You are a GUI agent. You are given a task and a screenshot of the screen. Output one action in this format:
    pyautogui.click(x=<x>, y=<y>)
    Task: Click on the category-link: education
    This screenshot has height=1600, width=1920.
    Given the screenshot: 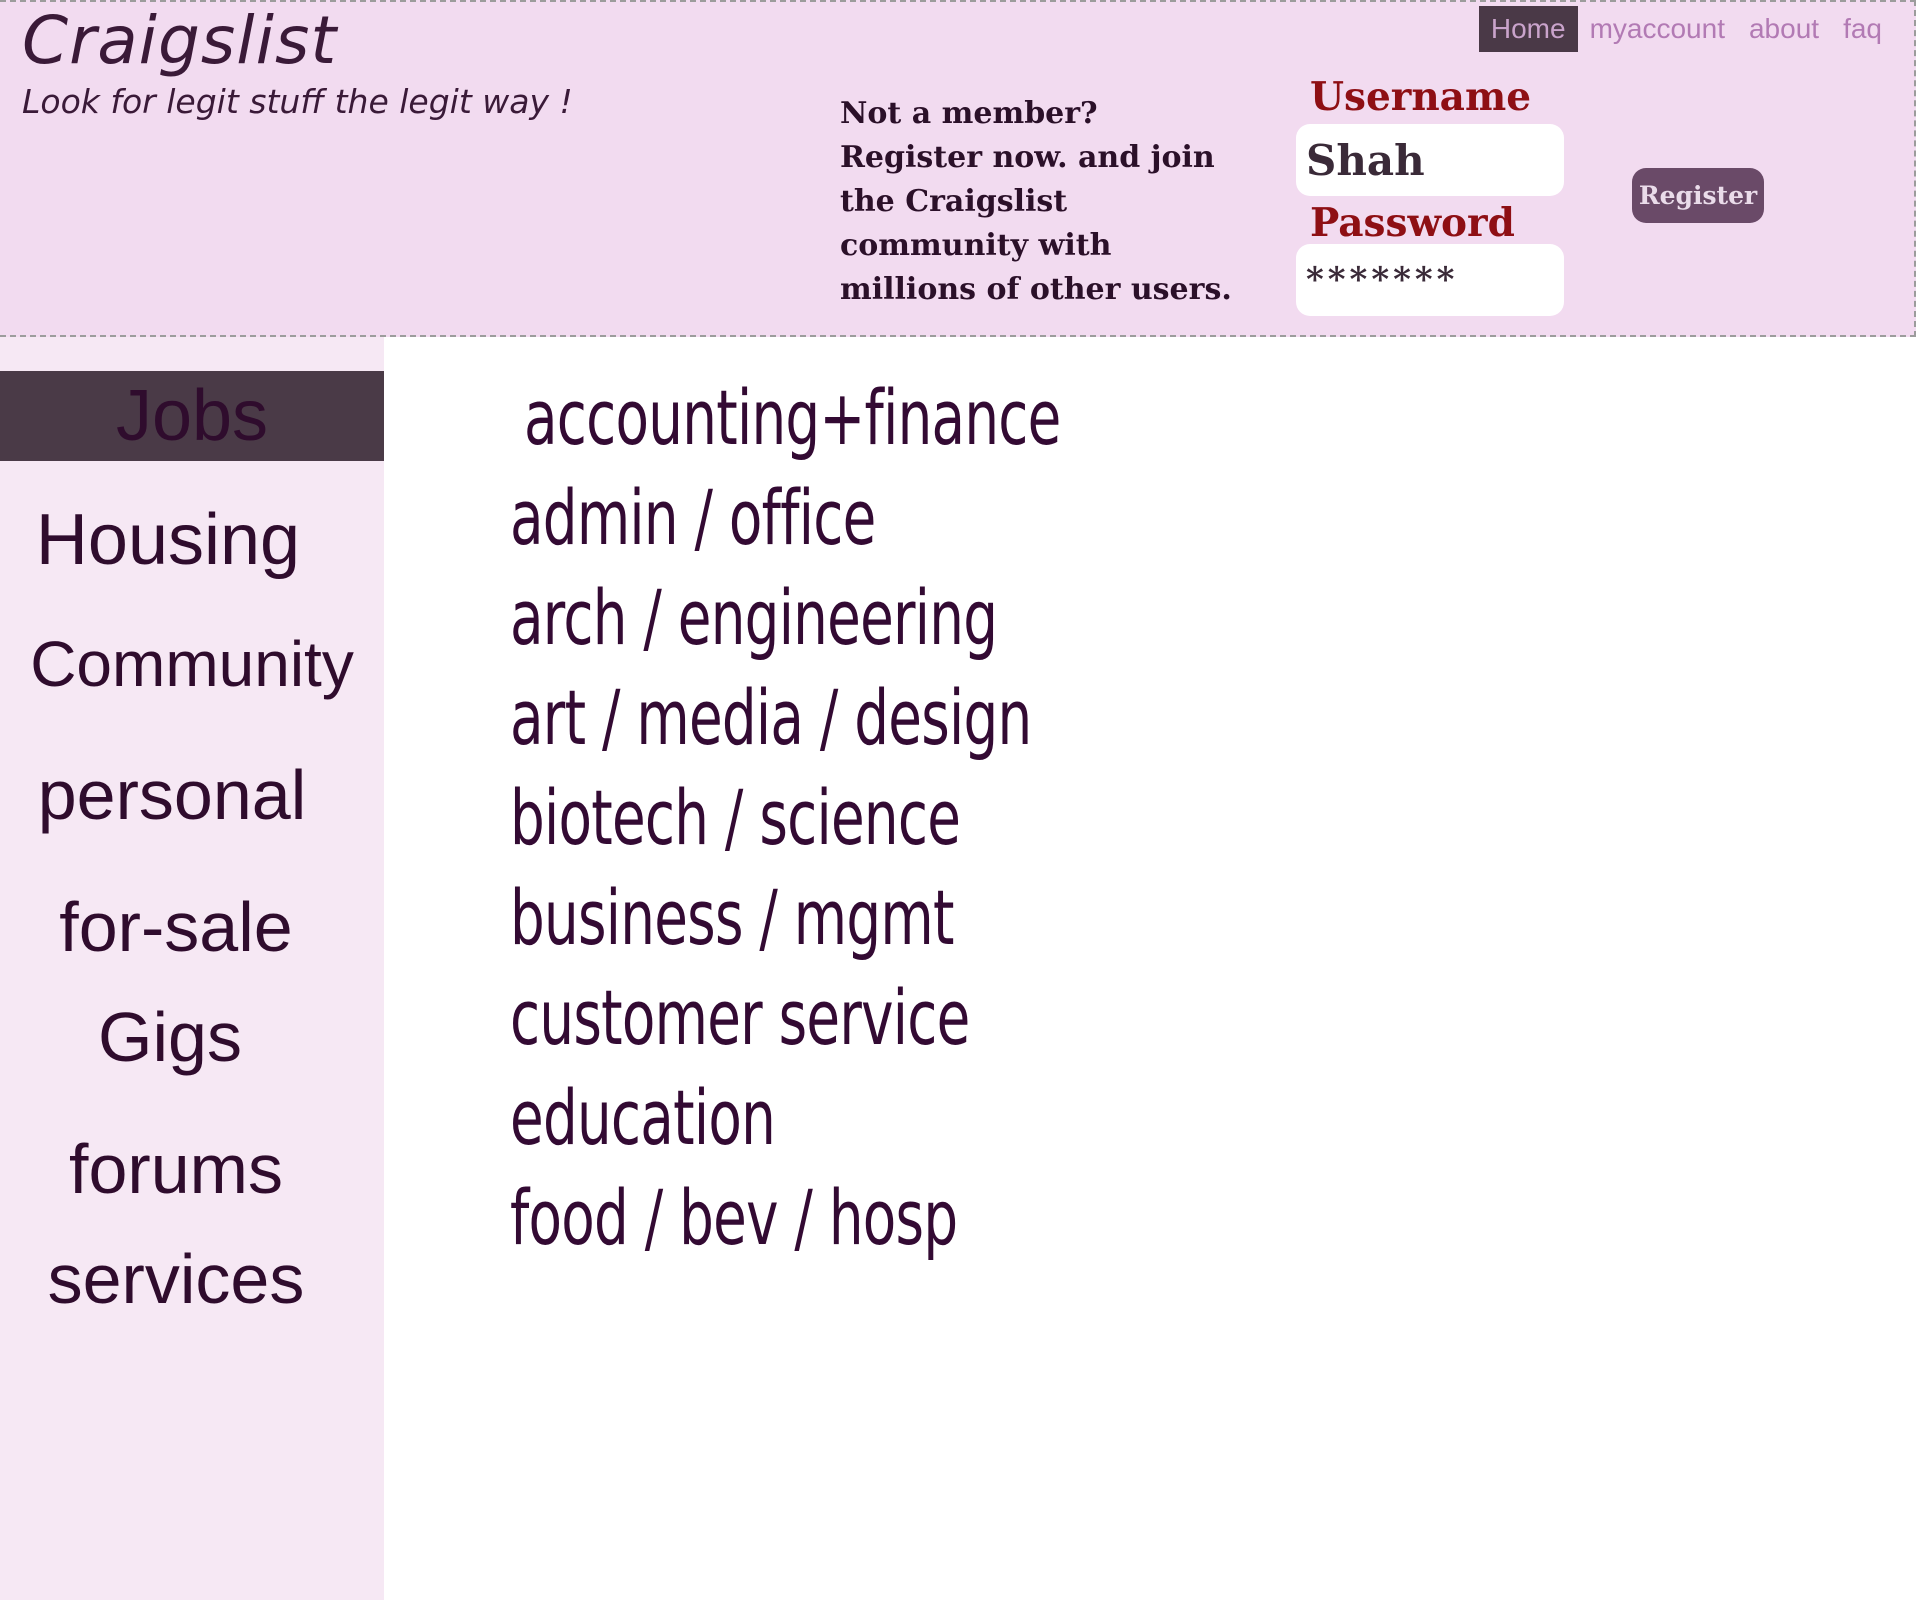 What is the action you would take?
    pyautogui.click(x=643, y=1118)
    